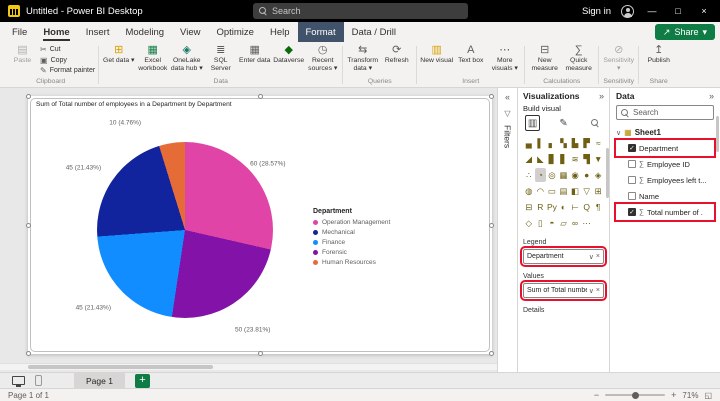 Image resolution: width=720 pixels, height=401 pixels. I want to click on scrollbar-thumb, so click(120, 367).